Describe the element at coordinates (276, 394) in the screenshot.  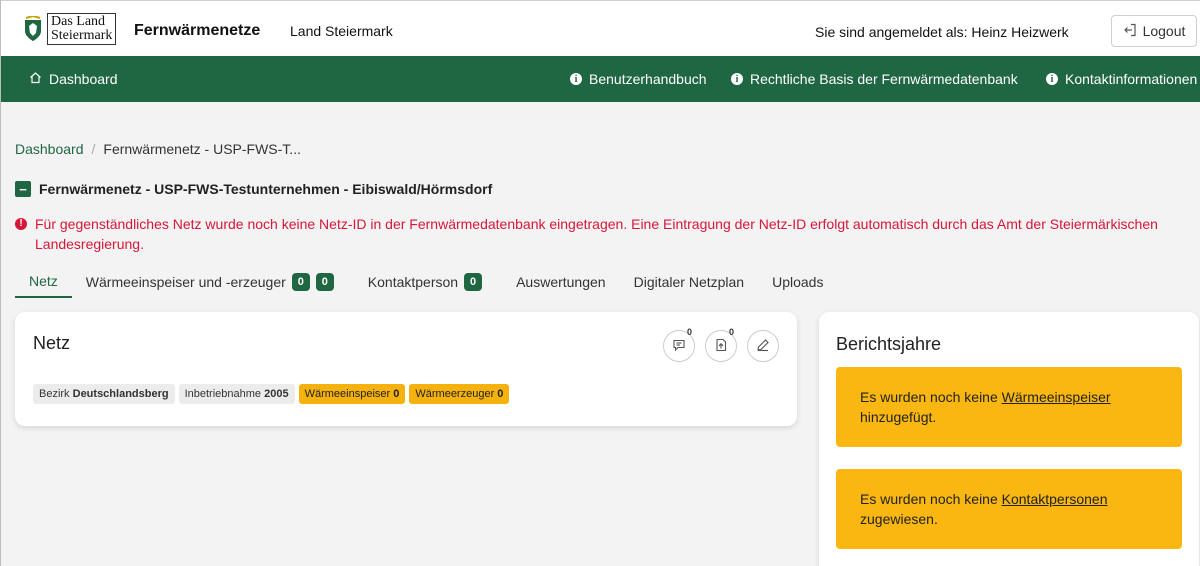
I see `inbetriebnahme-value: 2005` at that location.